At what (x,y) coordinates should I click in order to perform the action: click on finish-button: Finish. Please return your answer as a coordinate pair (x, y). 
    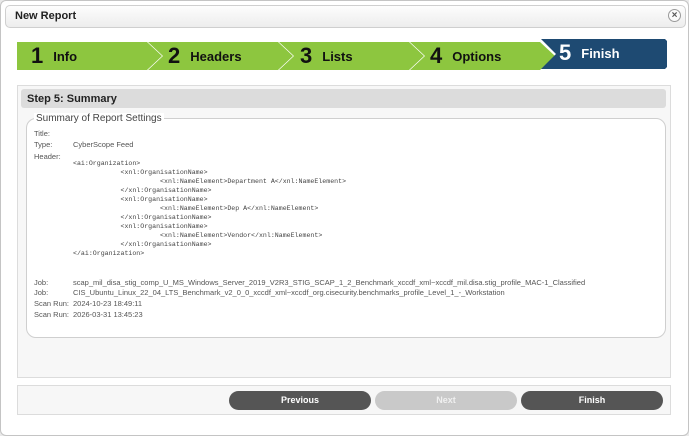
    Looking at the image, I should click on (592, 400).